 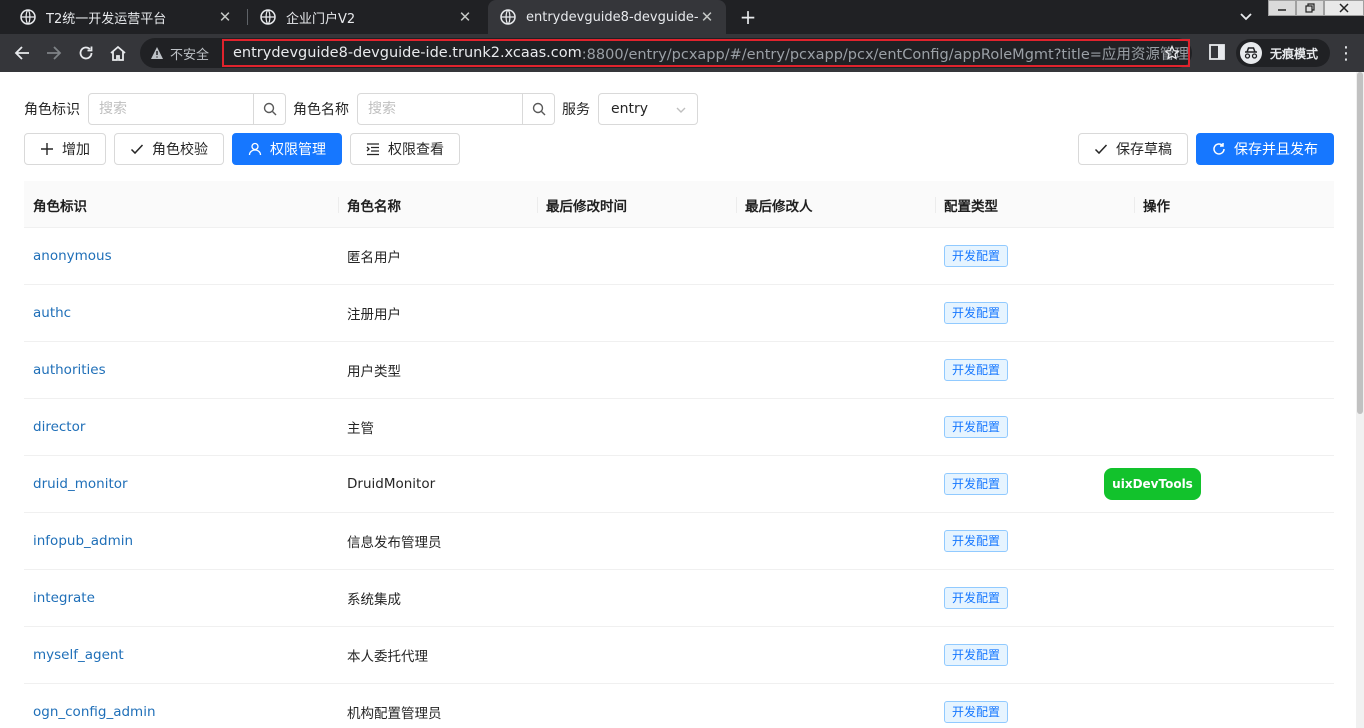 What do you see at coordinates (72, 256) in the screenshot?
I see `role-id-link: anonymous` at bounding box center [72, 256].